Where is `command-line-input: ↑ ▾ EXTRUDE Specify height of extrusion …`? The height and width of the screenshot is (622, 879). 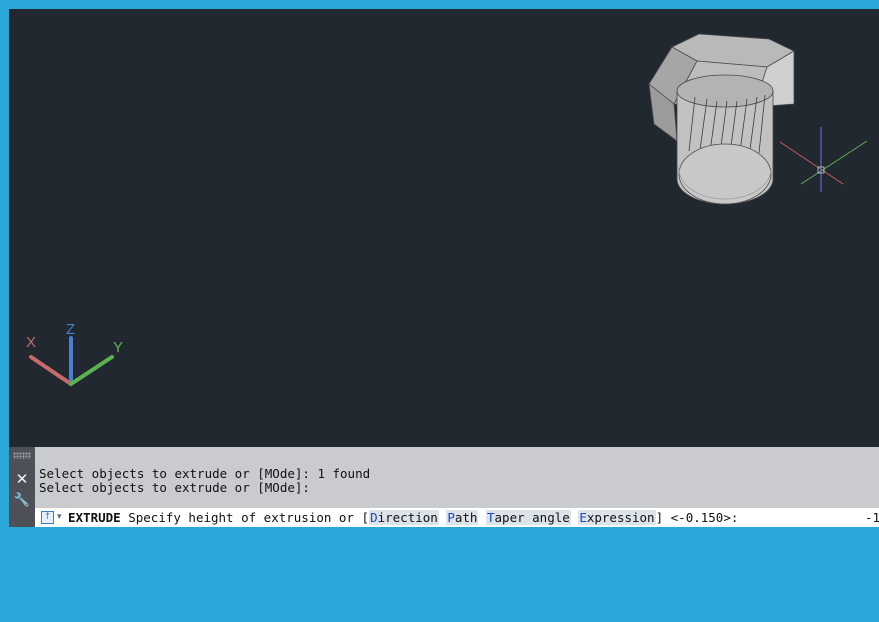
command-line-input: ↑ ▾ EXTRUDE Specify height of extrusion … is located at coordinates (457, 517).